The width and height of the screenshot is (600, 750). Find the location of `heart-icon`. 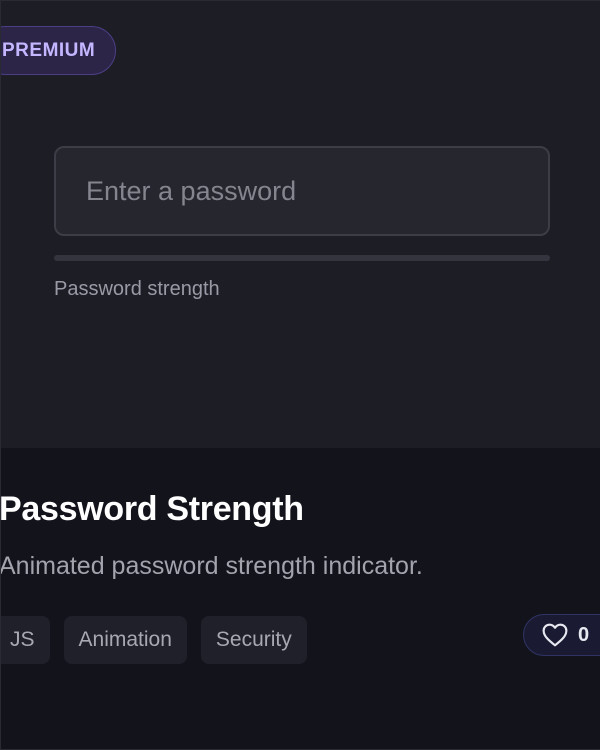

heart-icon is located at coordinates (555, 635).